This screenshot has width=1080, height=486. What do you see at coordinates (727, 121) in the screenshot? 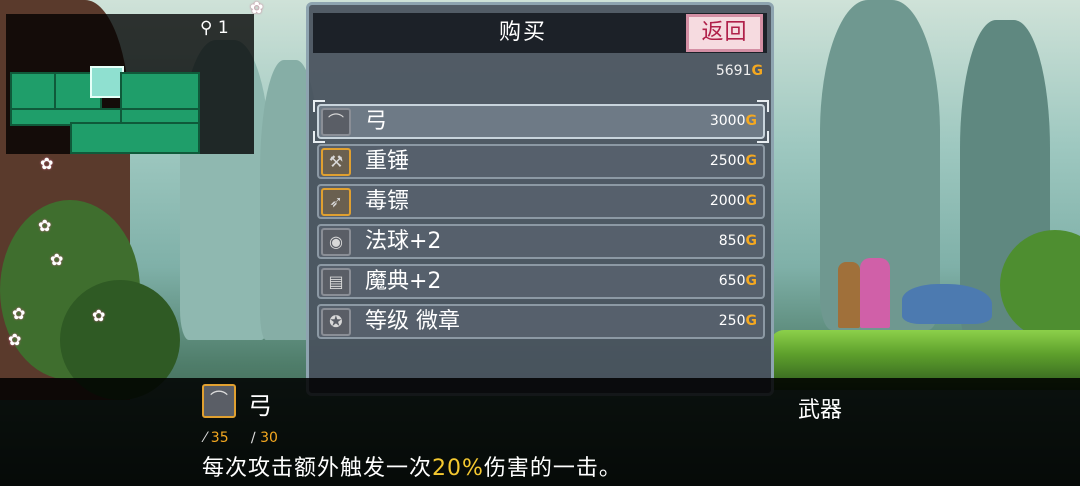
I see `item-price-value: 3000` at bounding box center [727, 121].